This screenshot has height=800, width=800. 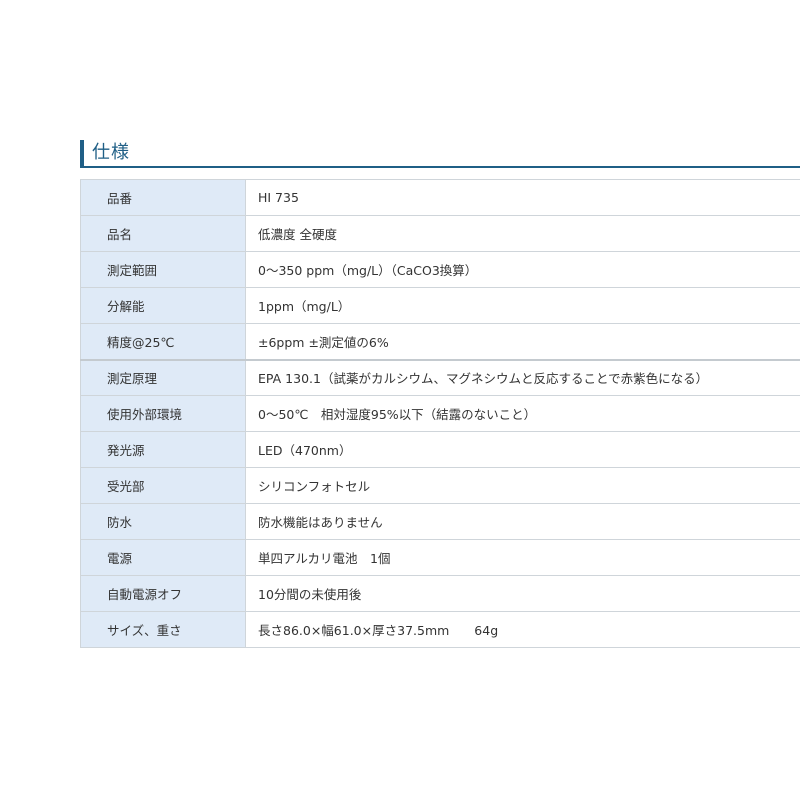 I want to click on spec-label-measurement-principle: 測定原理, so click(x=163, y=377).